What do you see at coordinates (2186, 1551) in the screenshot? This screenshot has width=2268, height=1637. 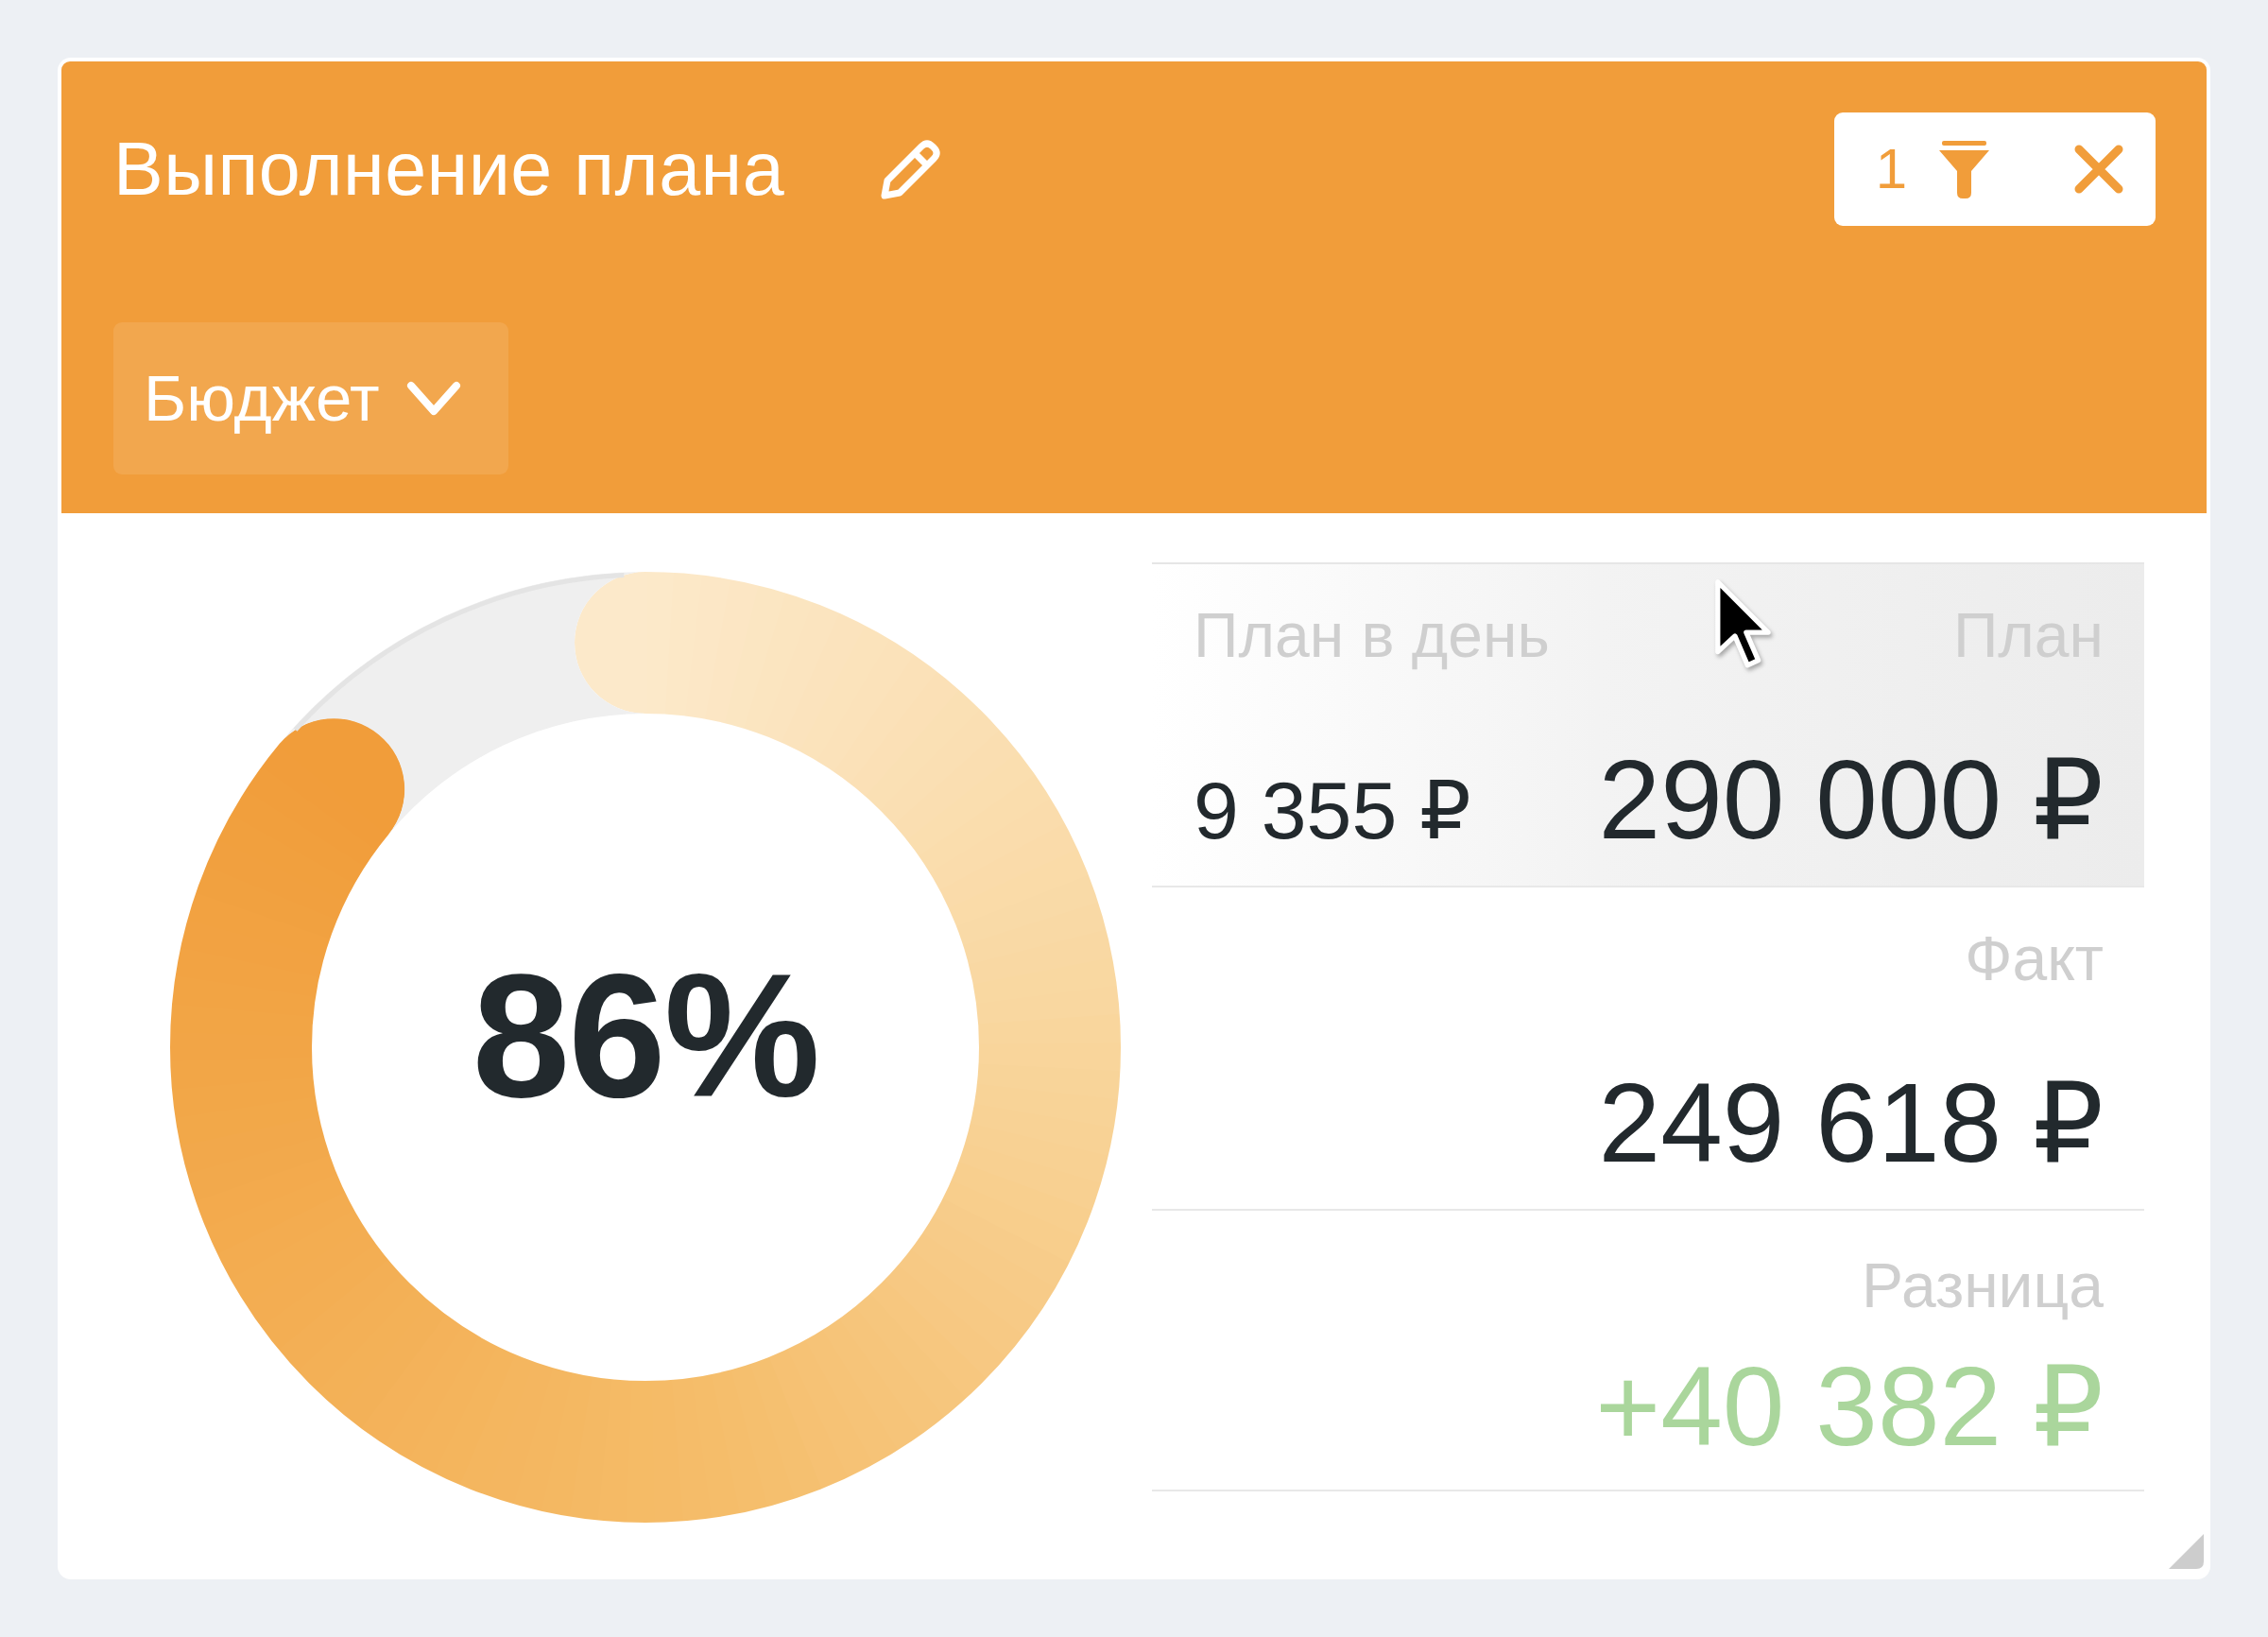 I see `resize-handle-icon` at bounding box center [2186, 1551].